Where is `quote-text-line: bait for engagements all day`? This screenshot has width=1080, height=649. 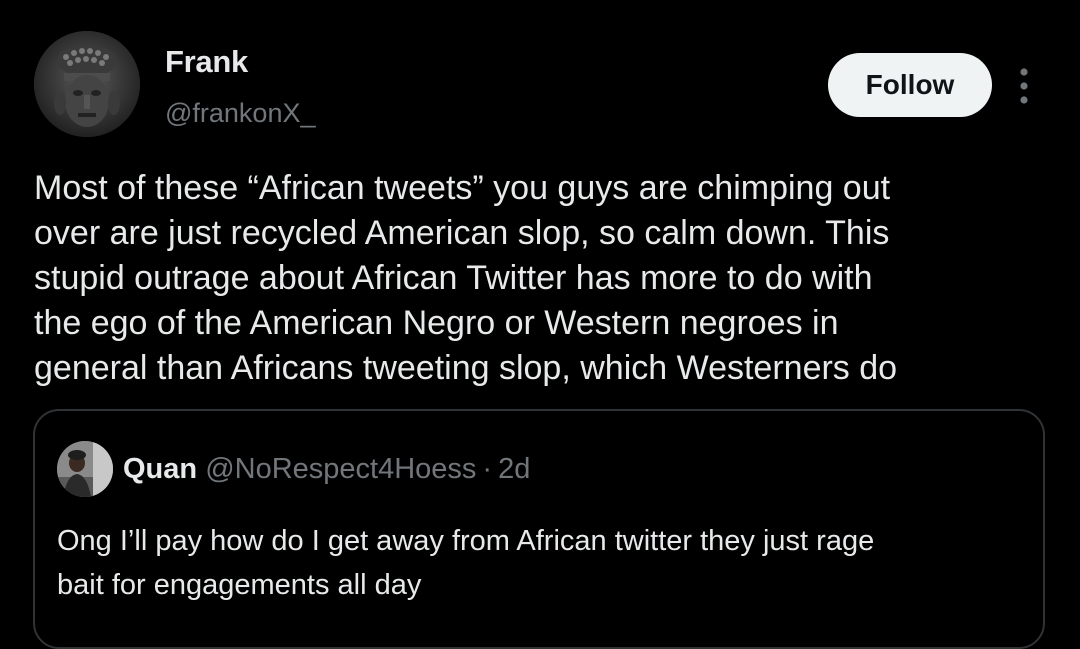
quote-text-line: bait for engagements all day is located at coordinates (239, 585).